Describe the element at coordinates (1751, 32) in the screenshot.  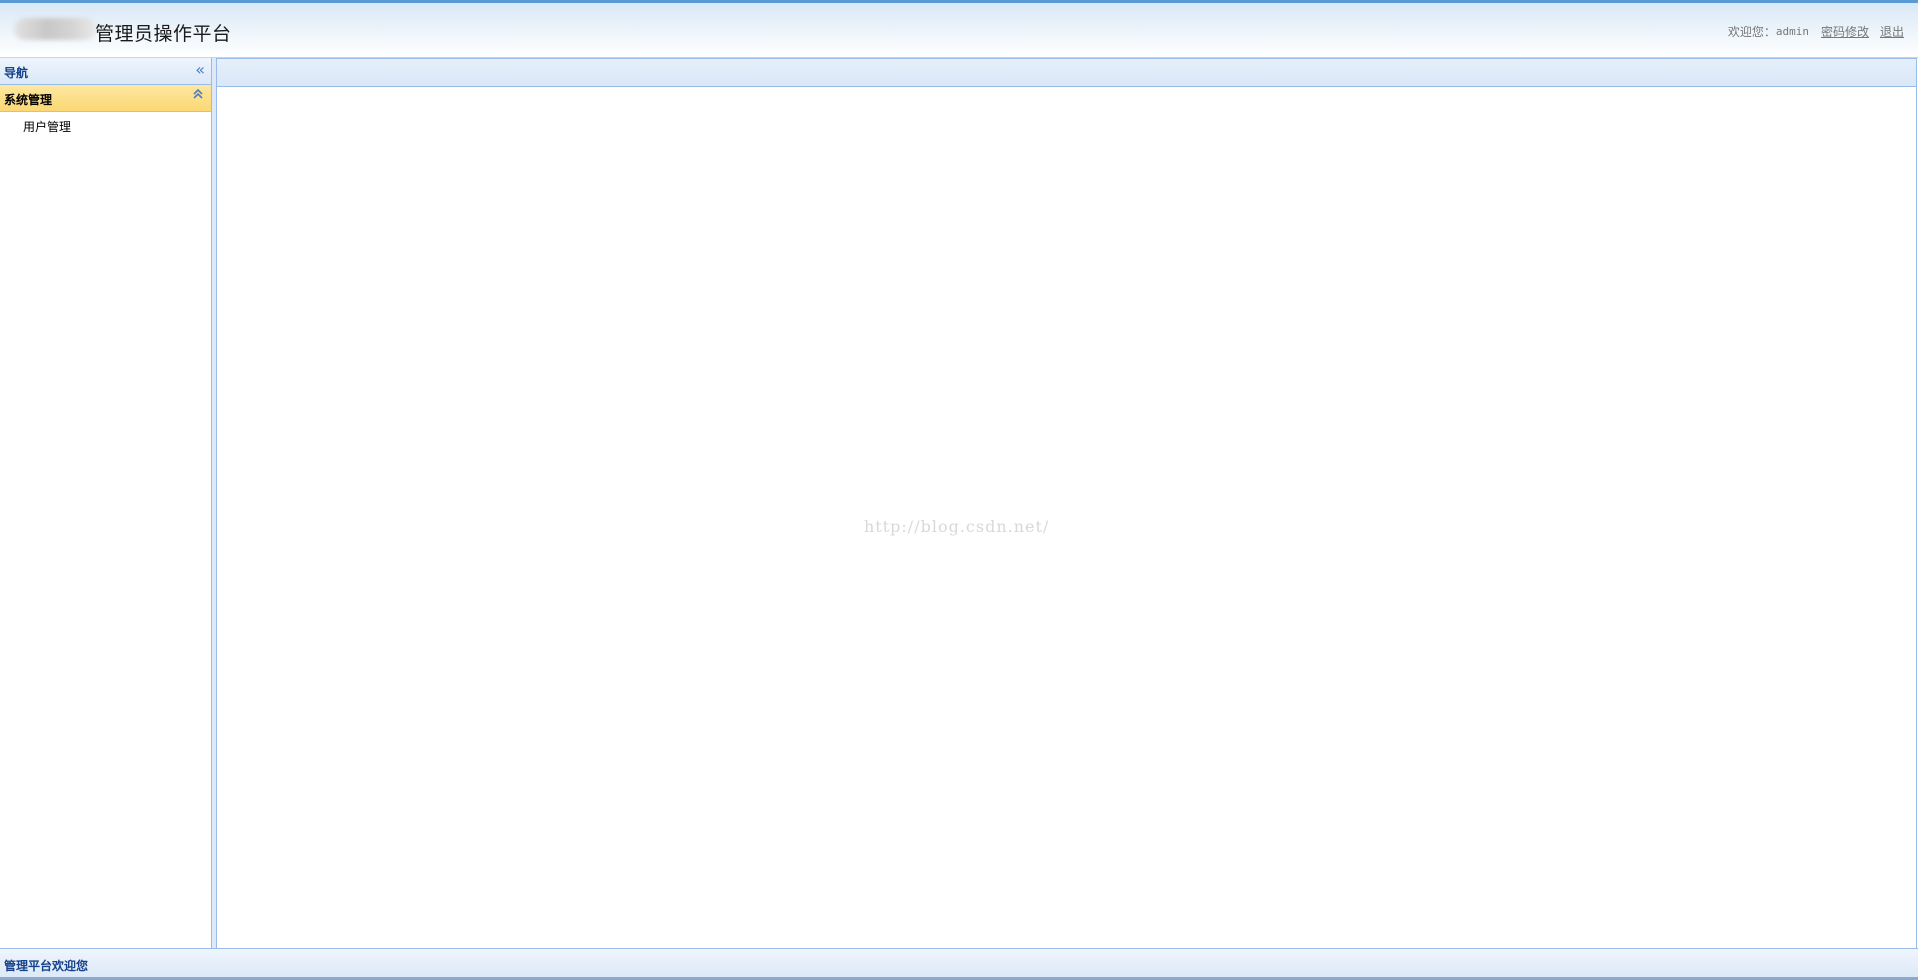
I see `welcome-label: 欢迎您：` at that location.